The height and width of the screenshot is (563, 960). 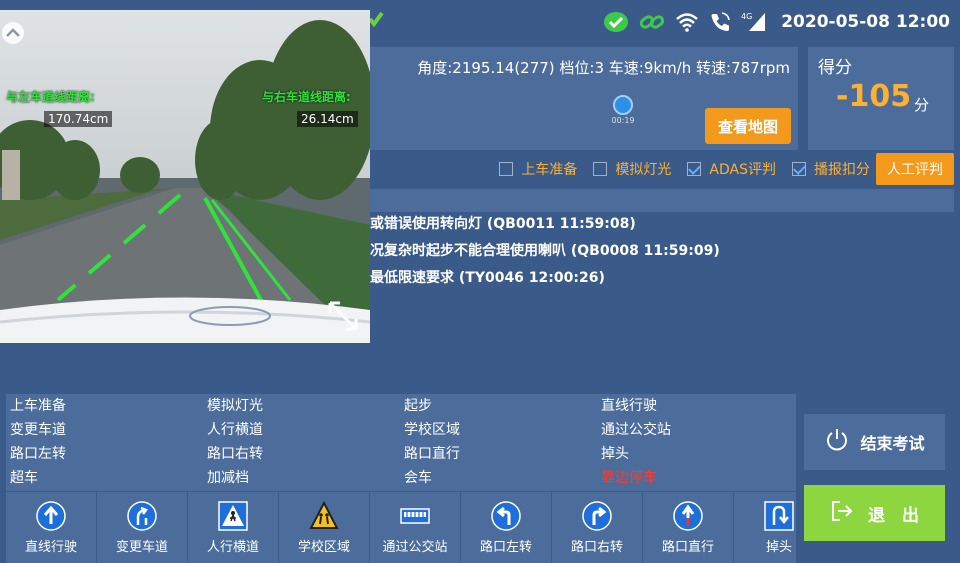 What do you see at coordinates (842, 513) in the screenshot?
I see `logout-icon` at bounding box center [842, 513].